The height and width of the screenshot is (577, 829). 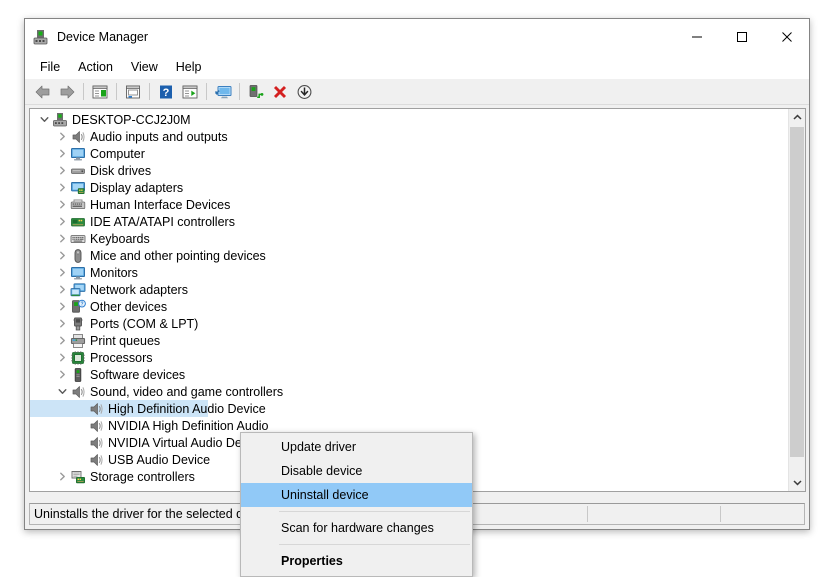 I want to click on tree-expander-none-icon, so click(x=80, y=425).